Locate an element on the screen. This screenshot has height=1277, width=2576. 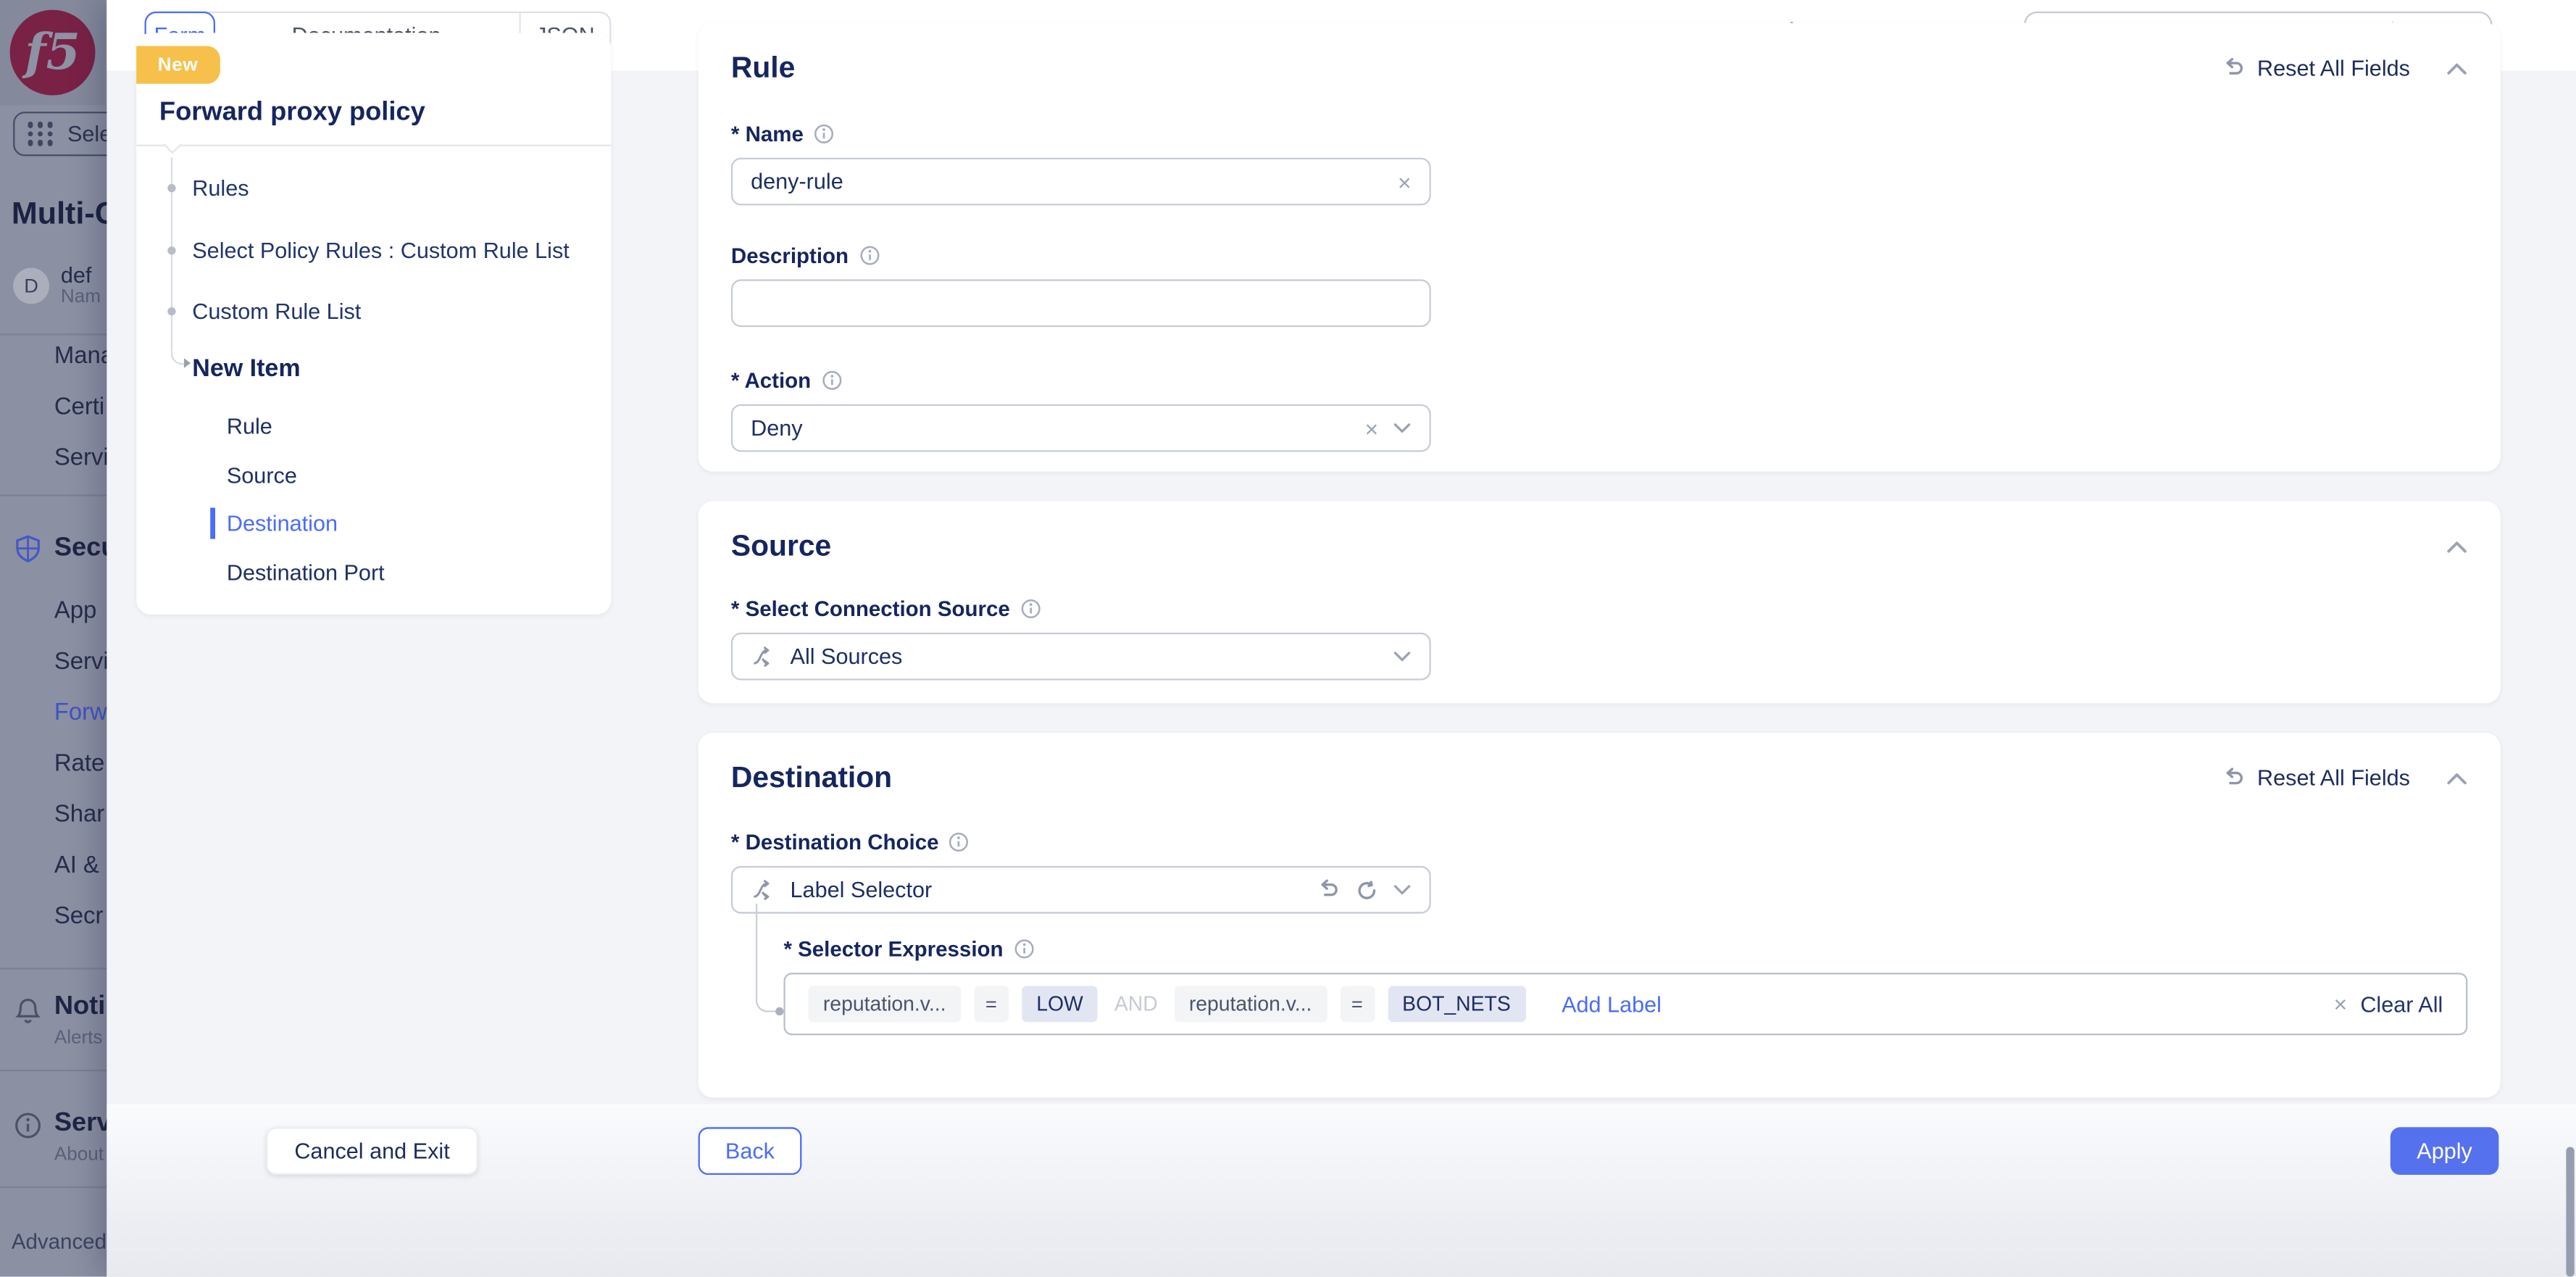
back-button: Back is located at coordinates (750, 1152).